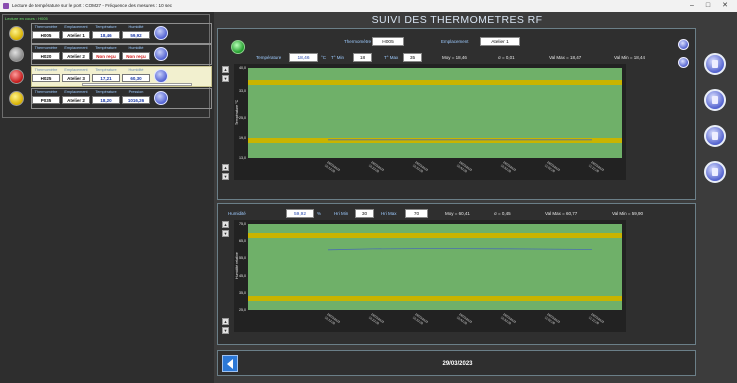 The image size is (737, 383). I want to click on settings-icon, so click(683, 62).